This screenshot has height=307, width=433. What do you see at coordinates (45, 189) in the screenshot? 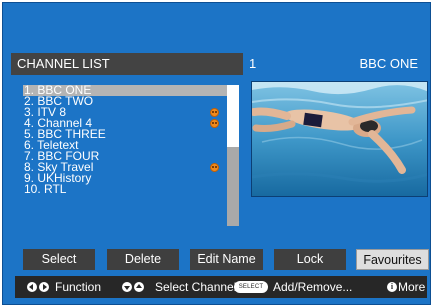
I see `channel-name-label: 10. RTL` at bounding box center [45, 189].